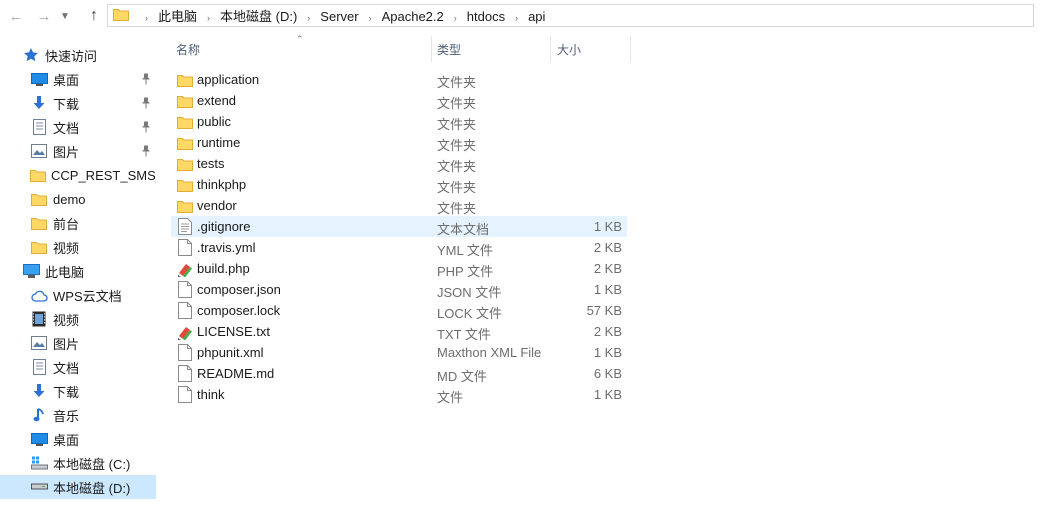 The height and width of the screenshot is (507, 1043). I want to click on sidebar-item-label: 本地磁盘 (D:), so click(92, 488).